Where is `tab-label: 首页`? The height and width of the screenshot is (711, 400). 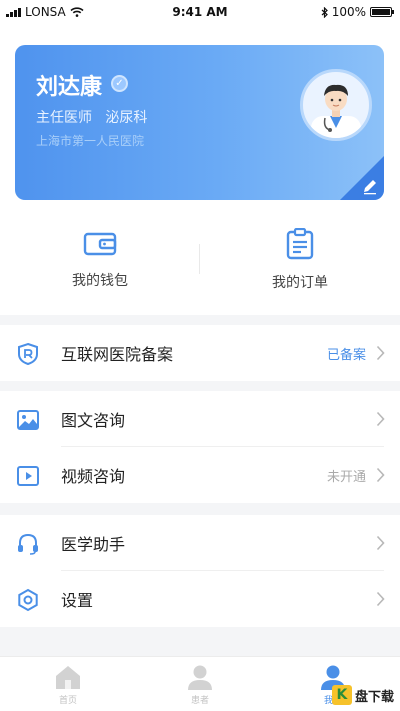 tab-label: 首页 is located at coordinates (67, 701).